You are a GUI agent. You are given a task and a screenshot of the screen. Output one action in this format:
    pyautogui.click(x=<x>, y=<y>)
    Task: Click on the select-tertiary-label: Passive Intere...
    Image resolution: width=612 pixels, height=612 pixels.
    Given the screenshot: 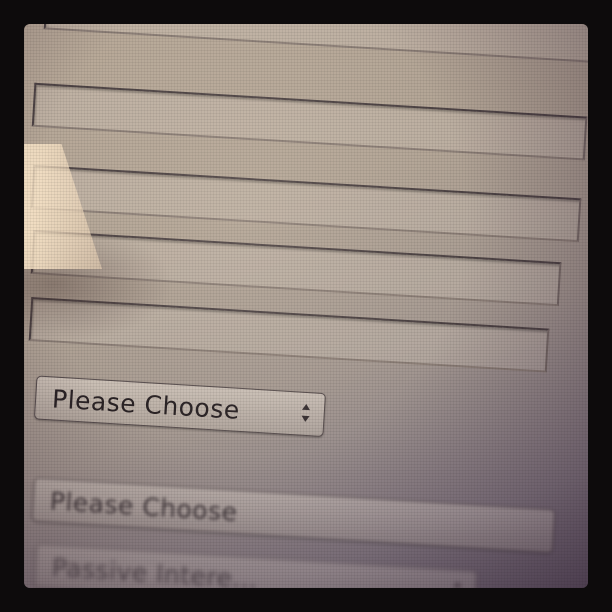 What is the action you would take?
    pyautogui.click(x=155, y=570)
    